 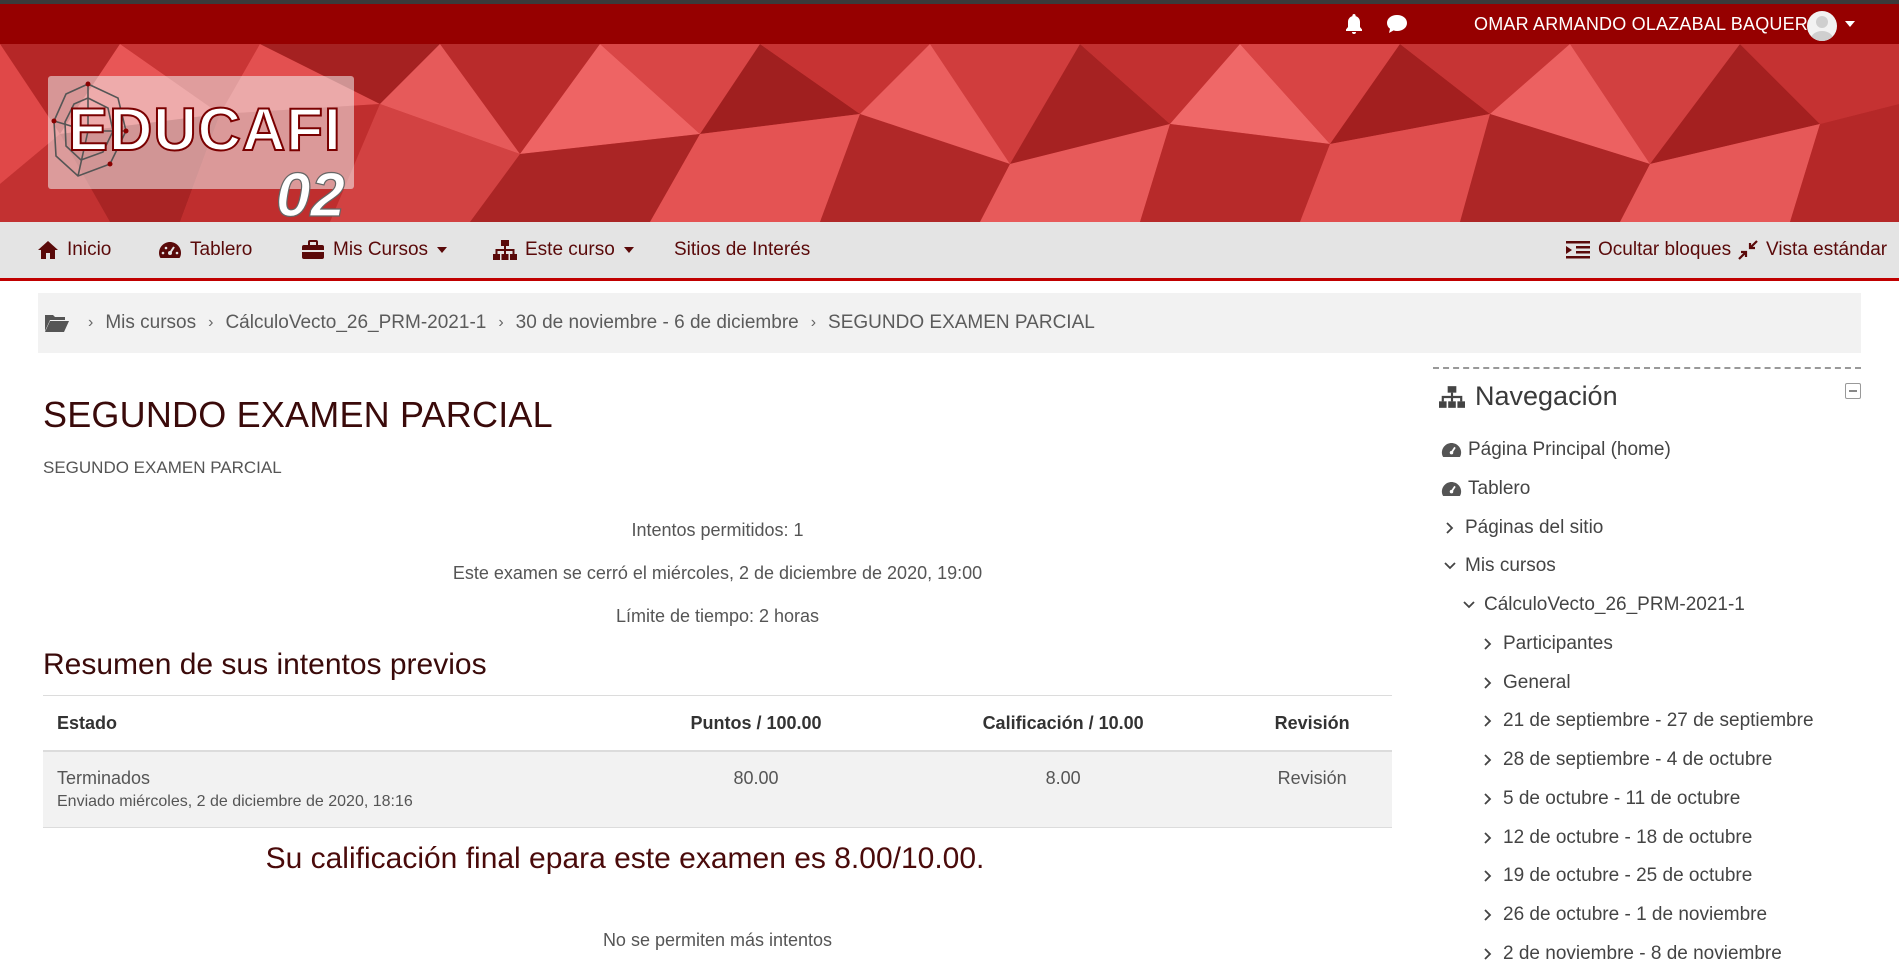 I want to click on avatar, so click(x=1822, y=26).